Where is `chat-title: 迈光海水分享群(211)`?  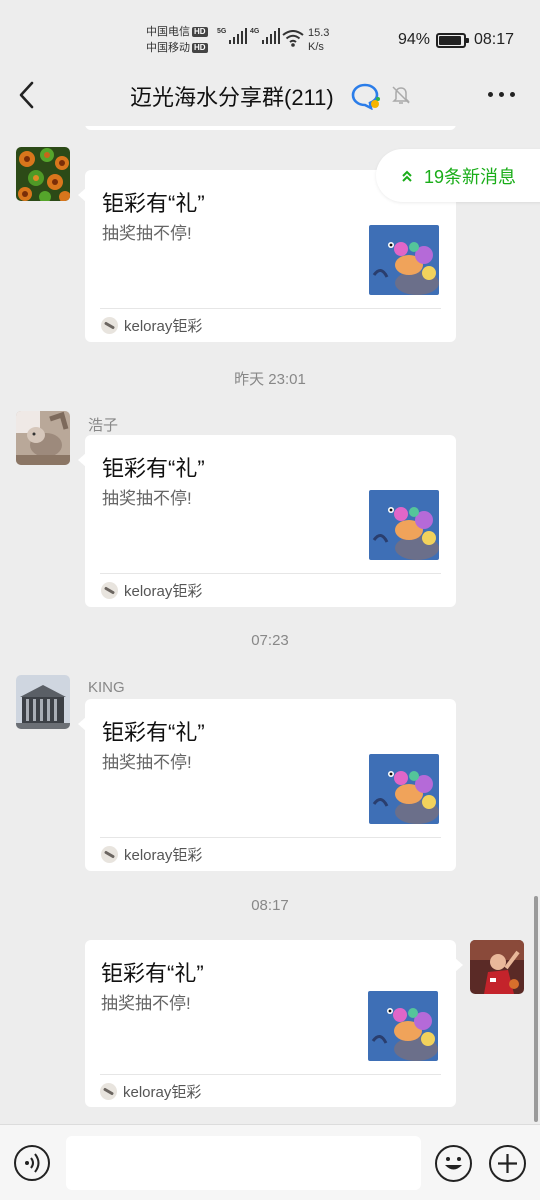 chat-title: 迈光海水分享群(211) is located at coordinates (232, 96).